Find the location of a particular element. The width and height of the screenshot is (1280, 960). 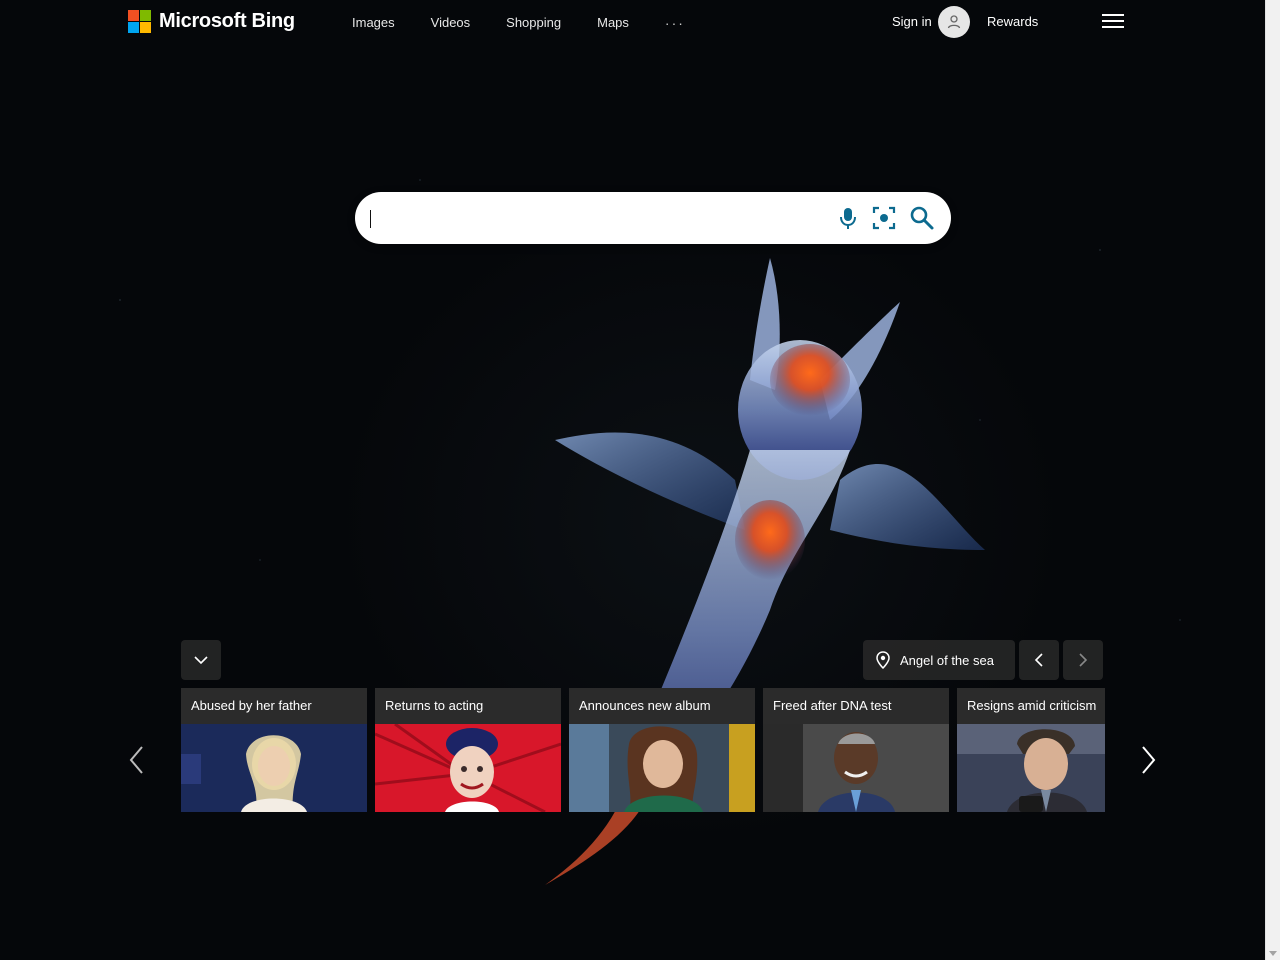

avatar-icon is located at coordinates (954, 22).